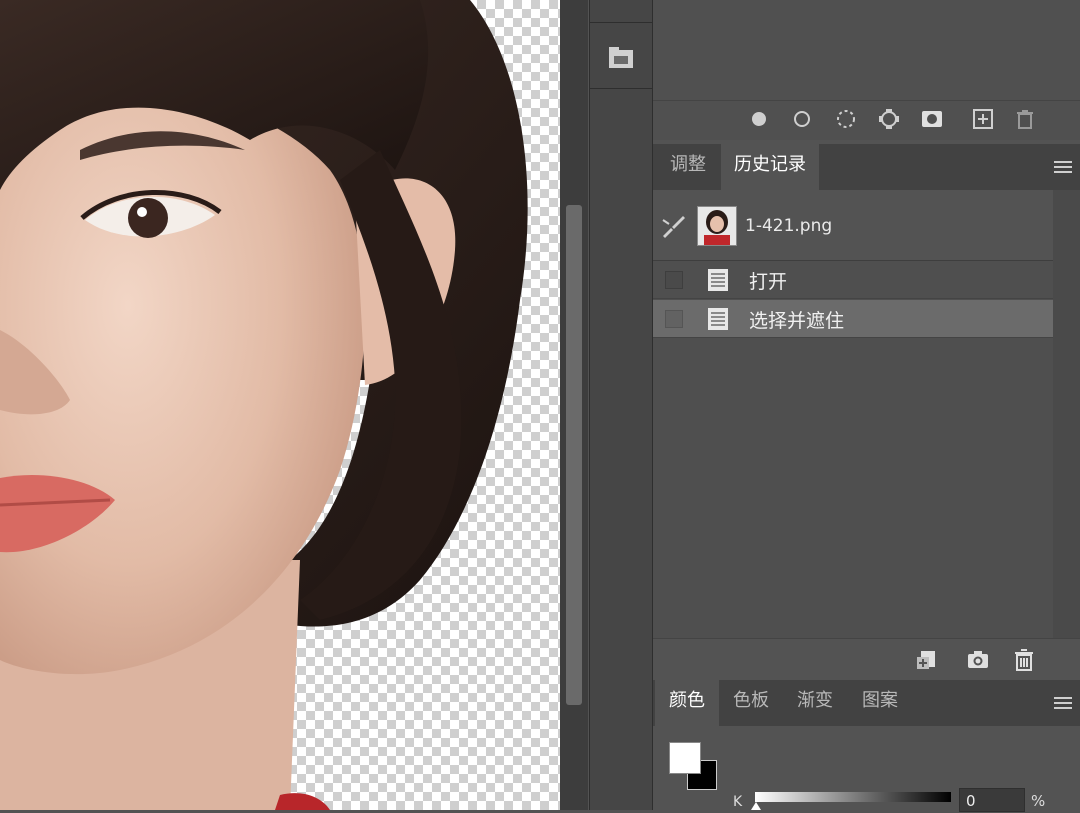 The image size is (1080, 813). I want to click on color-panel: K 0 %, so click(866, 769).